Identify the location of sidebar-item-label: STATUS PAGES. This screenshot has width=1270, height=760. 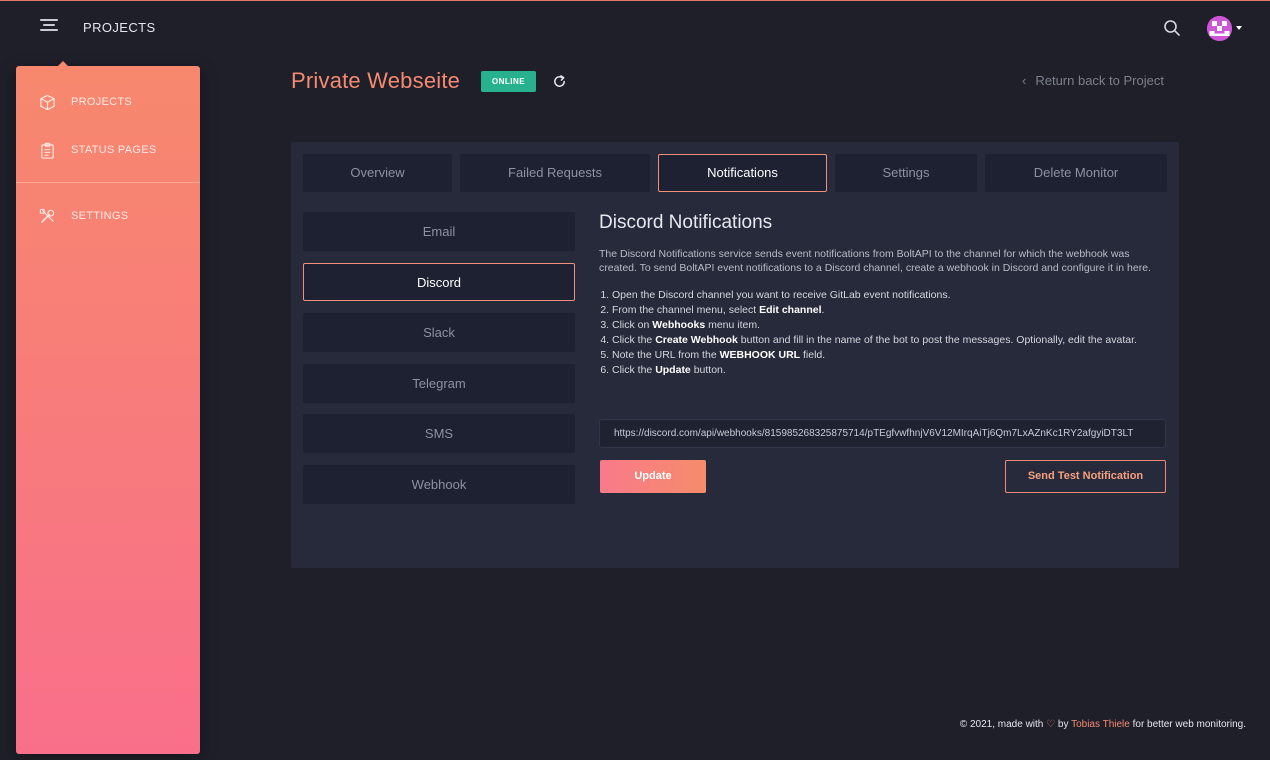
(114, 150).